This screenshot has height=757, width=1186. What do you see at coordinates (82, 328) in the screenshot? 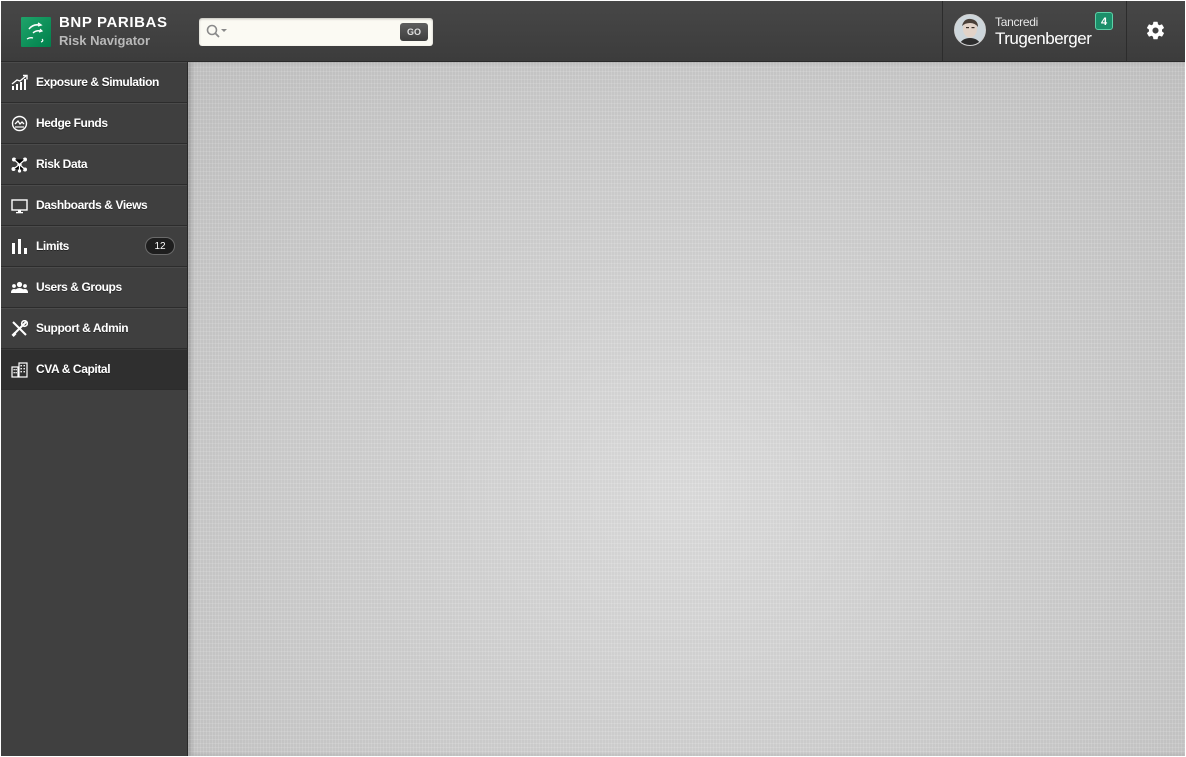
I see `sidebar-item-label: Support & Admin` at bounding box center [82, 328].